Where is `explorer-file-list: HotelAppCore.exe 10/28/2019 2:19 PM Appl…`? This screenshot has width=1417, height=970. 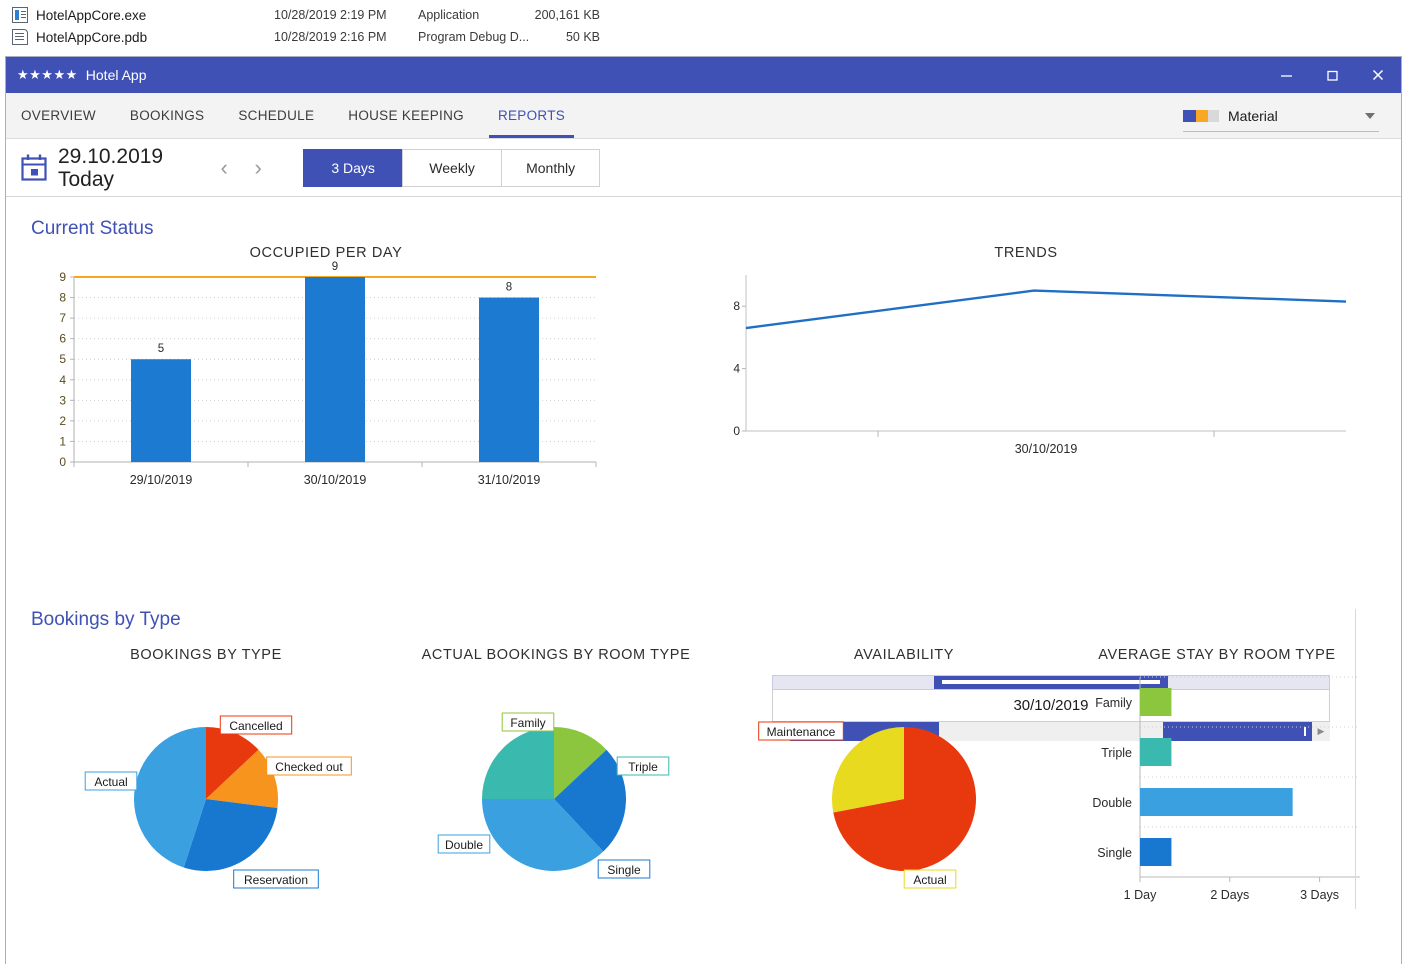 explorer-file-list: HotelAppCore.exe 10/28/2019 2:19 PM Appl… is located at coordinates (708, 28).